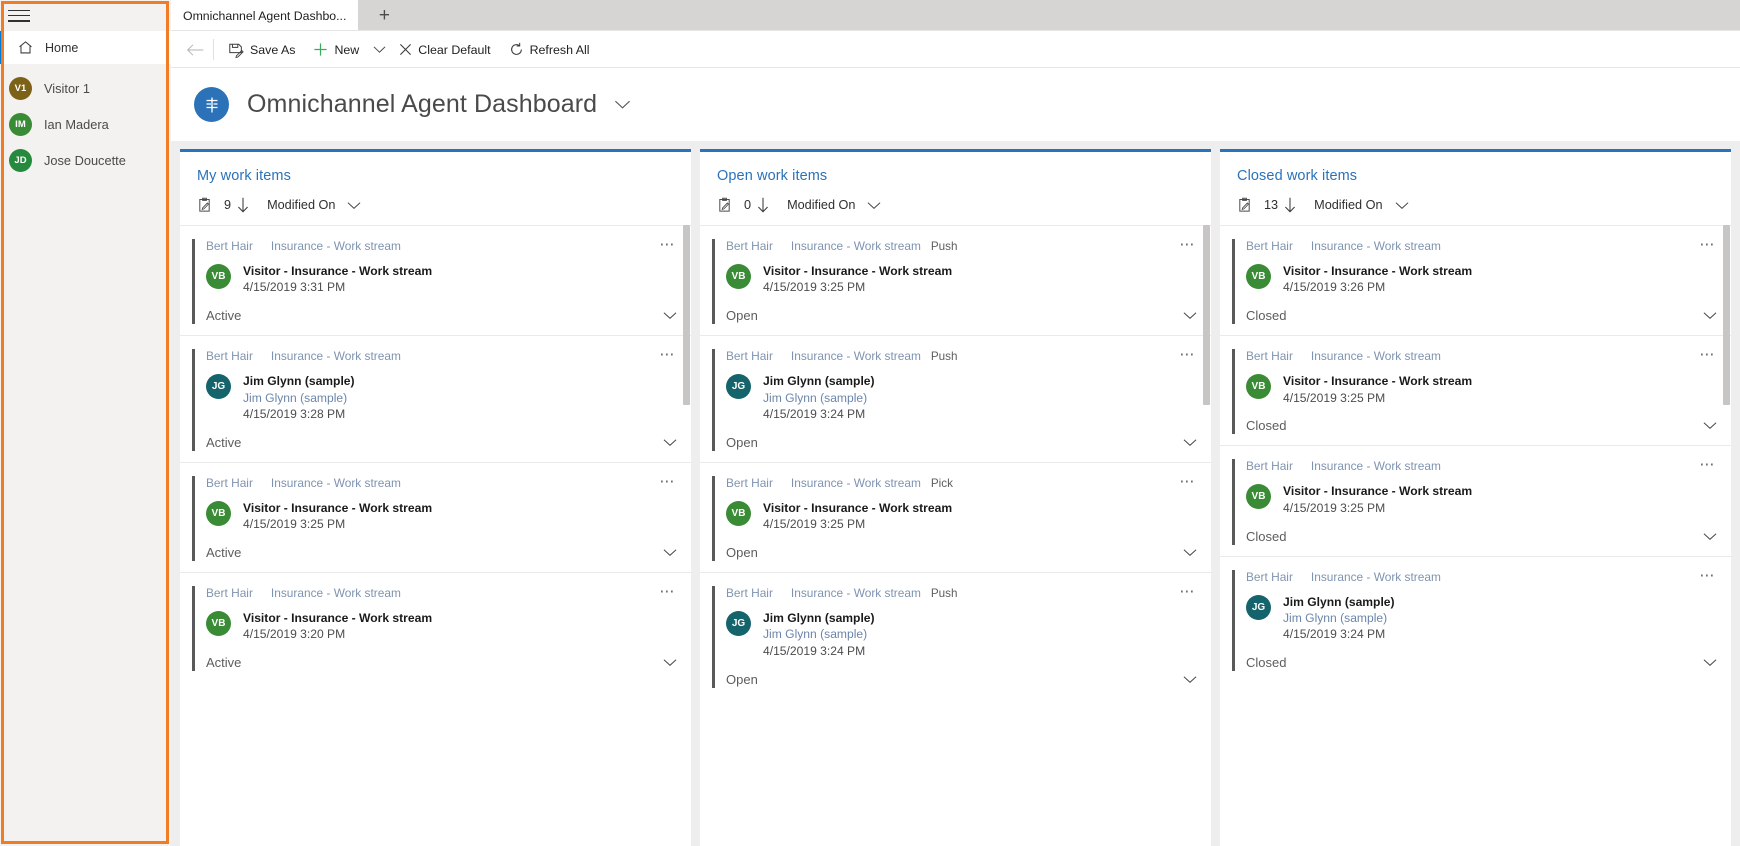  I want to click on column-title: Closed work items, so click(1484, 176).